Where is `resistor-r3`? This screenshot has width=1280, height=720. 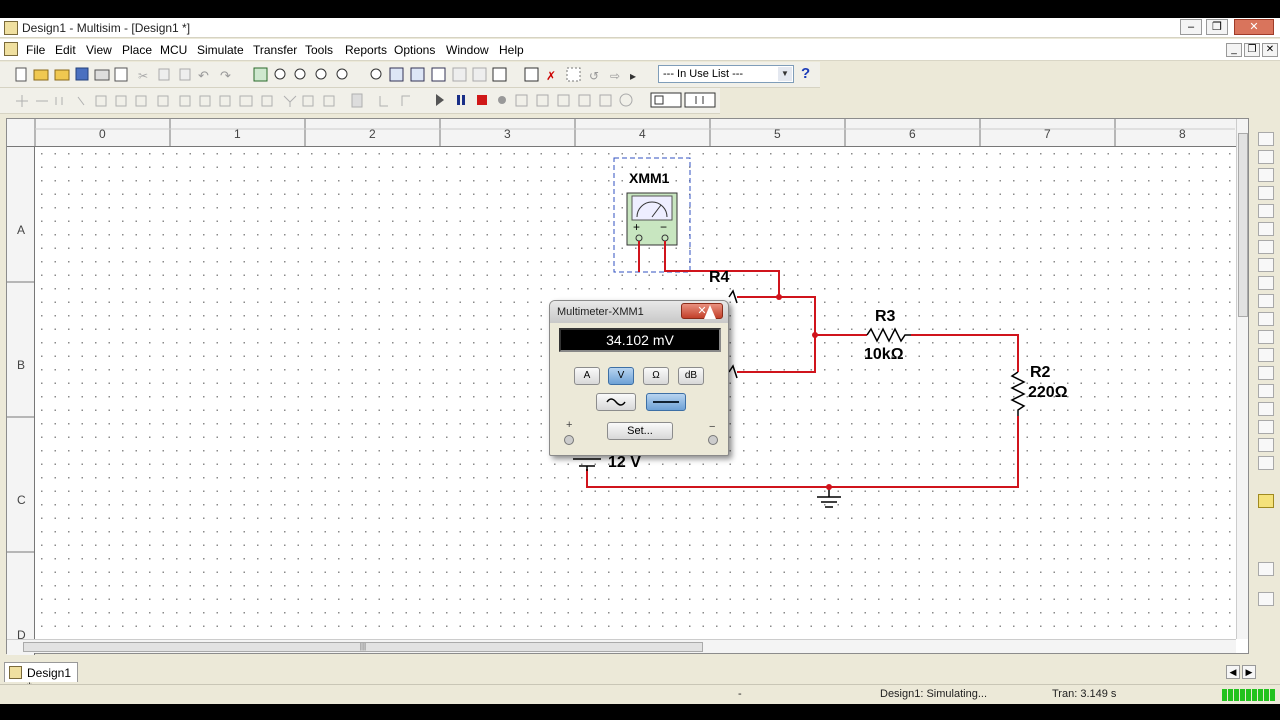 resistor-r3 is located at coordinates (888, 335).